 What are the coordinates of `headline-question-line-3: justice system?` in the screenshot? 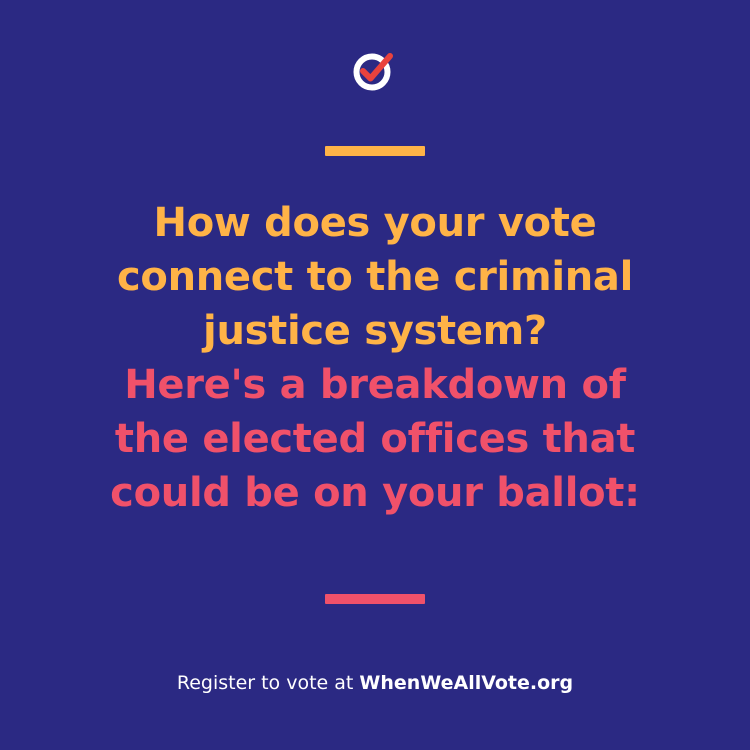 It's located at (375, 331).